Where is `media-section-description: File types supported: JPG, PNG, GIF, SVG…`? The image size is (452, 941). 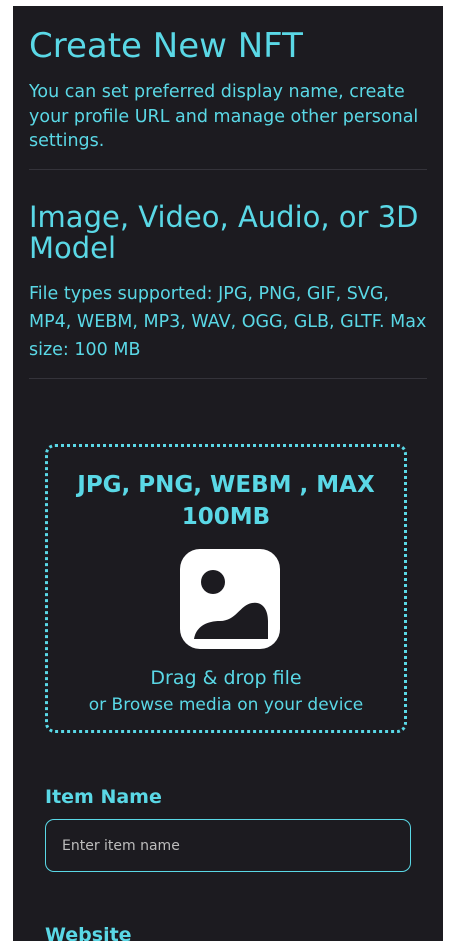
media-section-description: File types supported: JPG, PNG, GIF, SVG… is located at coordinates (228, 322).